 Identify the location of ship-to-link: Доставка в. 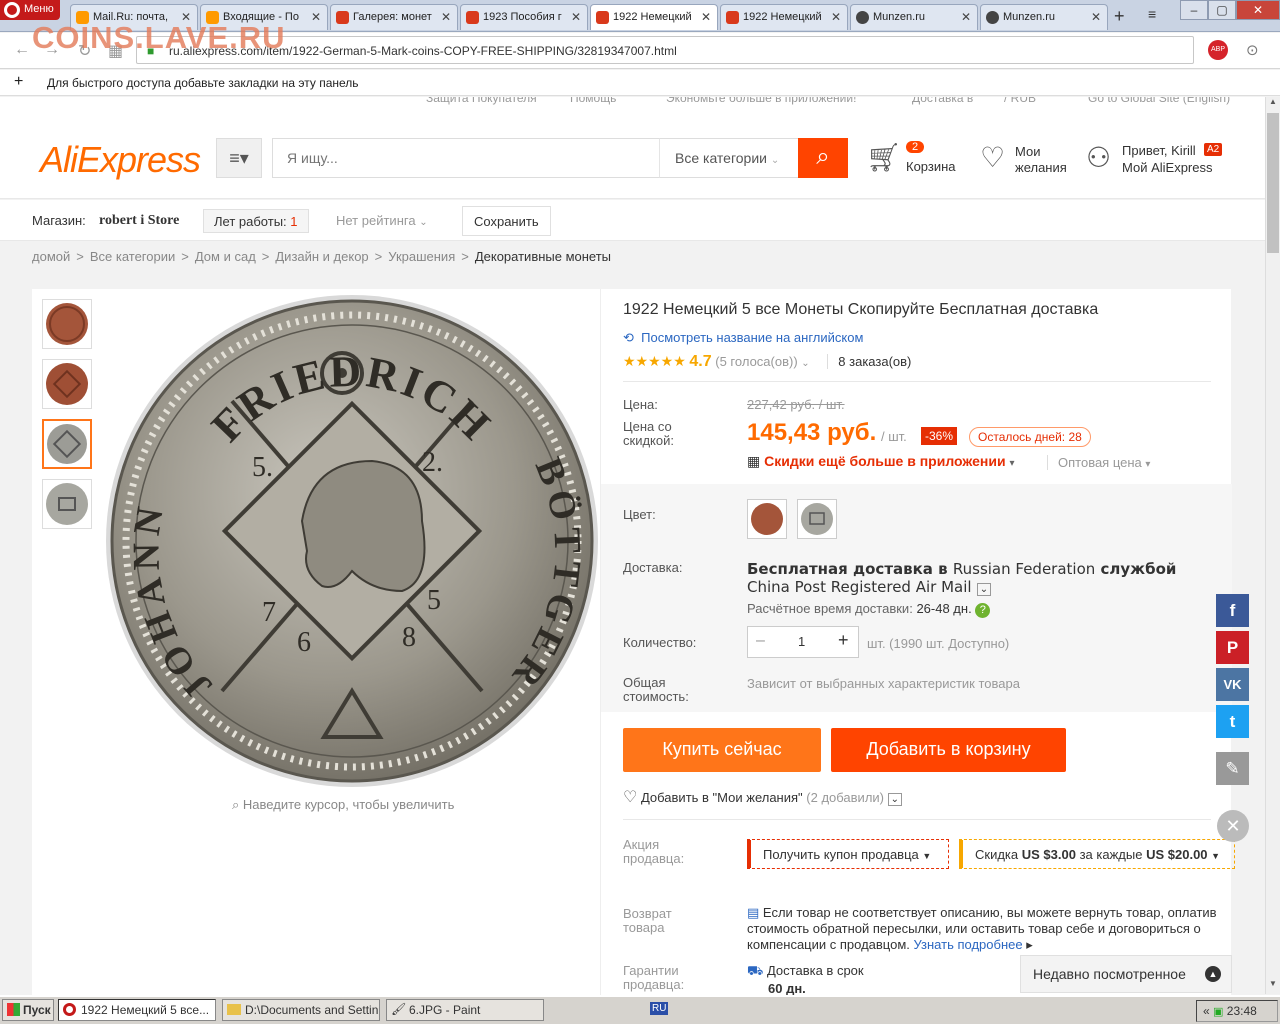
(942, 101).